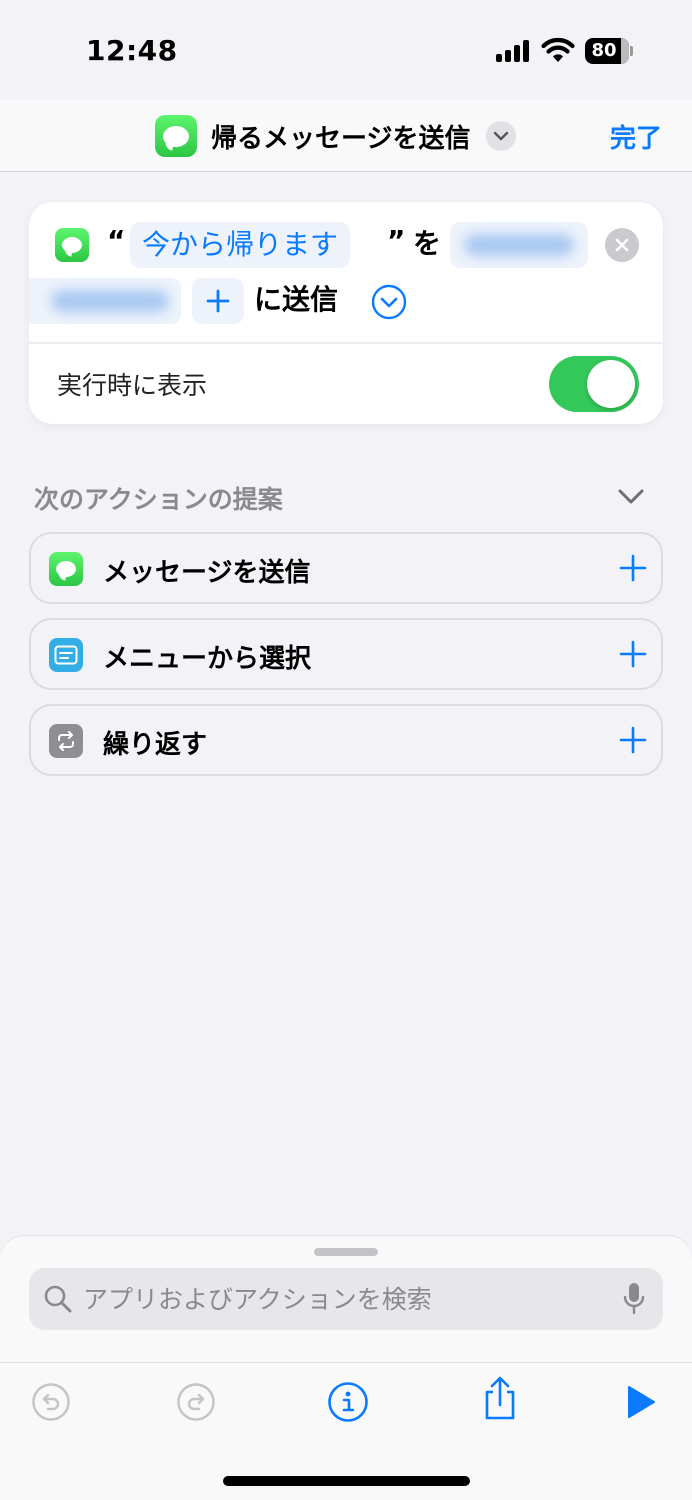 Image resolution: width=692 pixels, height=1500 pixels. I want to click on repeat-icon, so click(66, 741).